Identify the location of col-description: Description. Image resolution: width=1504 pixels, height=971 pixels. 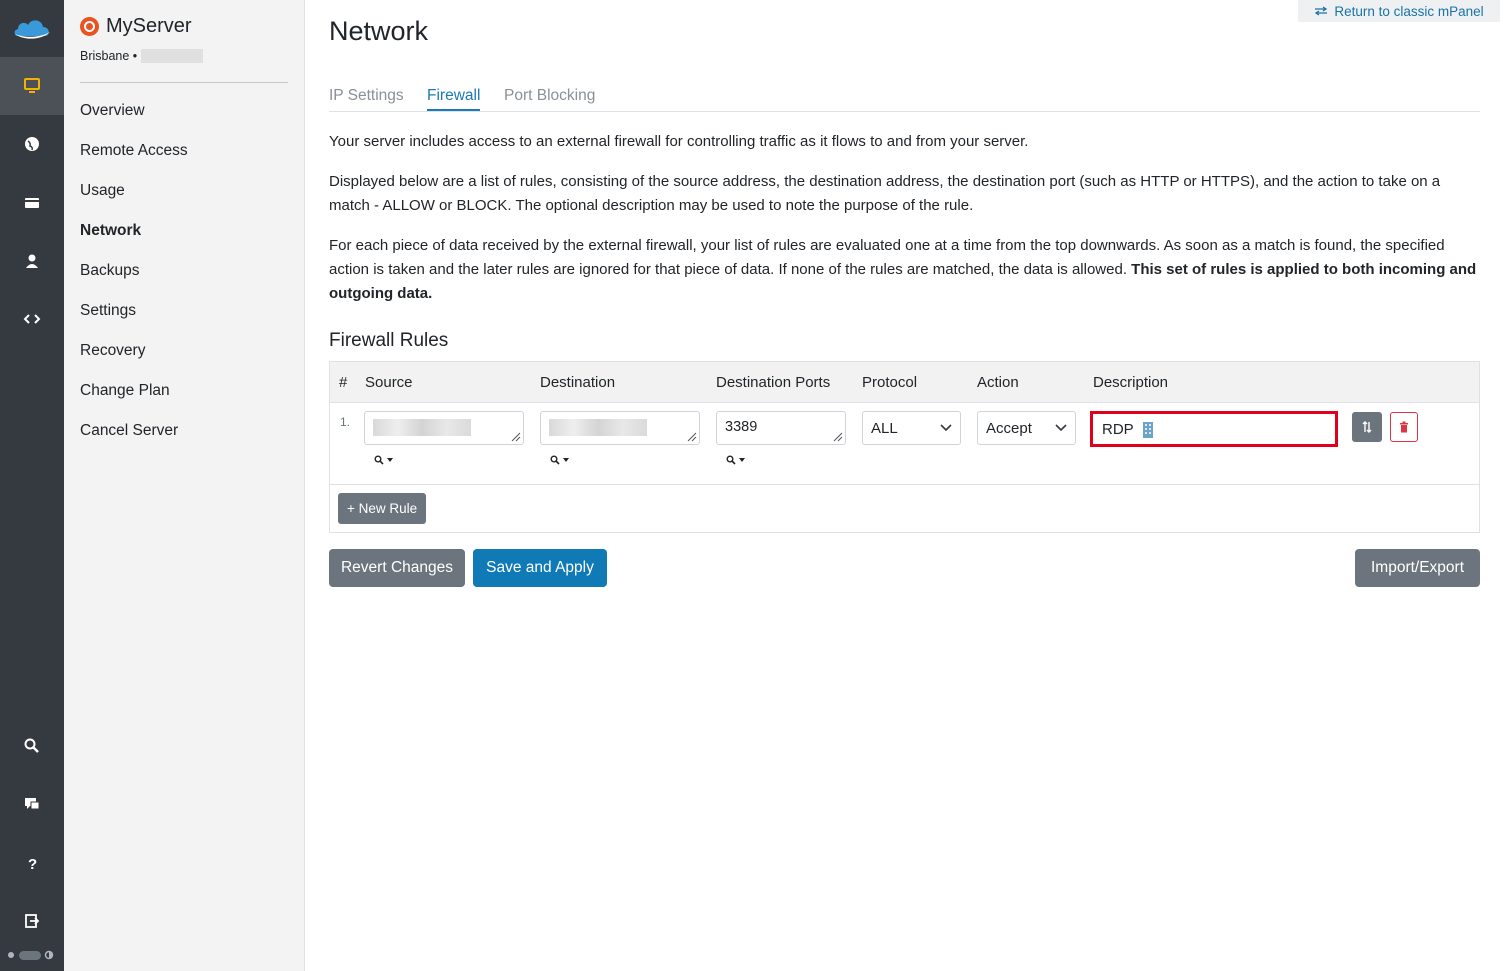
(1131, 382).